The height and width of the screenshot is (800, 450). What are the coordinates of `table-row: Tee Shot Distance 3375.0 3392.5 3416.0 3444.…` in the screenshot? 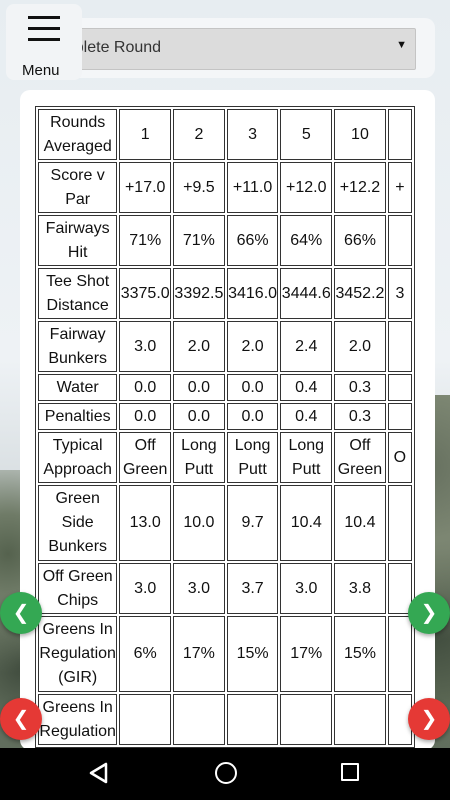 It's located at (225, 293).